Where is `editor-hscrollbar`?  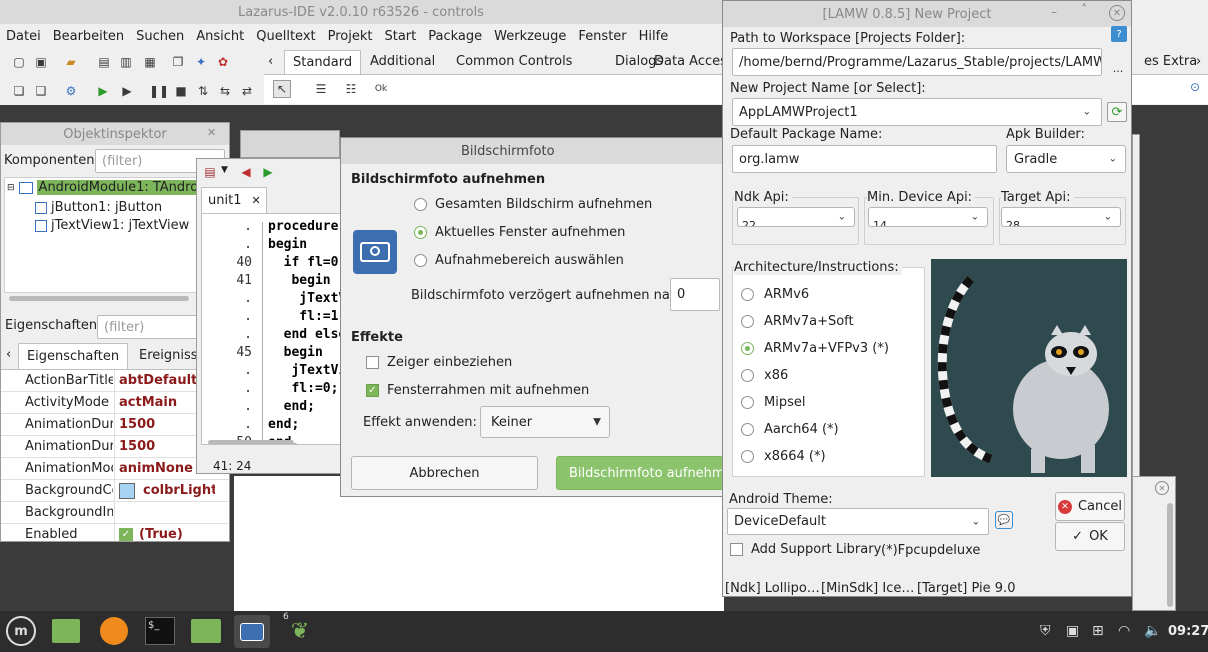 editor-hscrollbar is located at coordinates (251, 442).